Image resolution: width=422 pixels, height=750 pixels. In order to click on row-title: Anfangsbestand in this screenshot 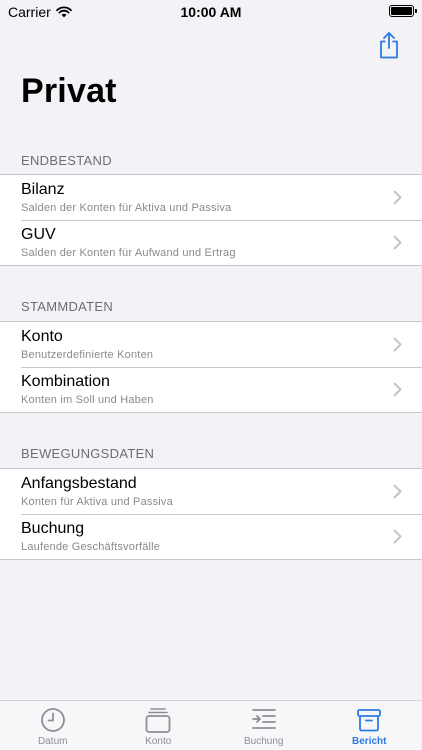, I will do `click(79, 483)`.